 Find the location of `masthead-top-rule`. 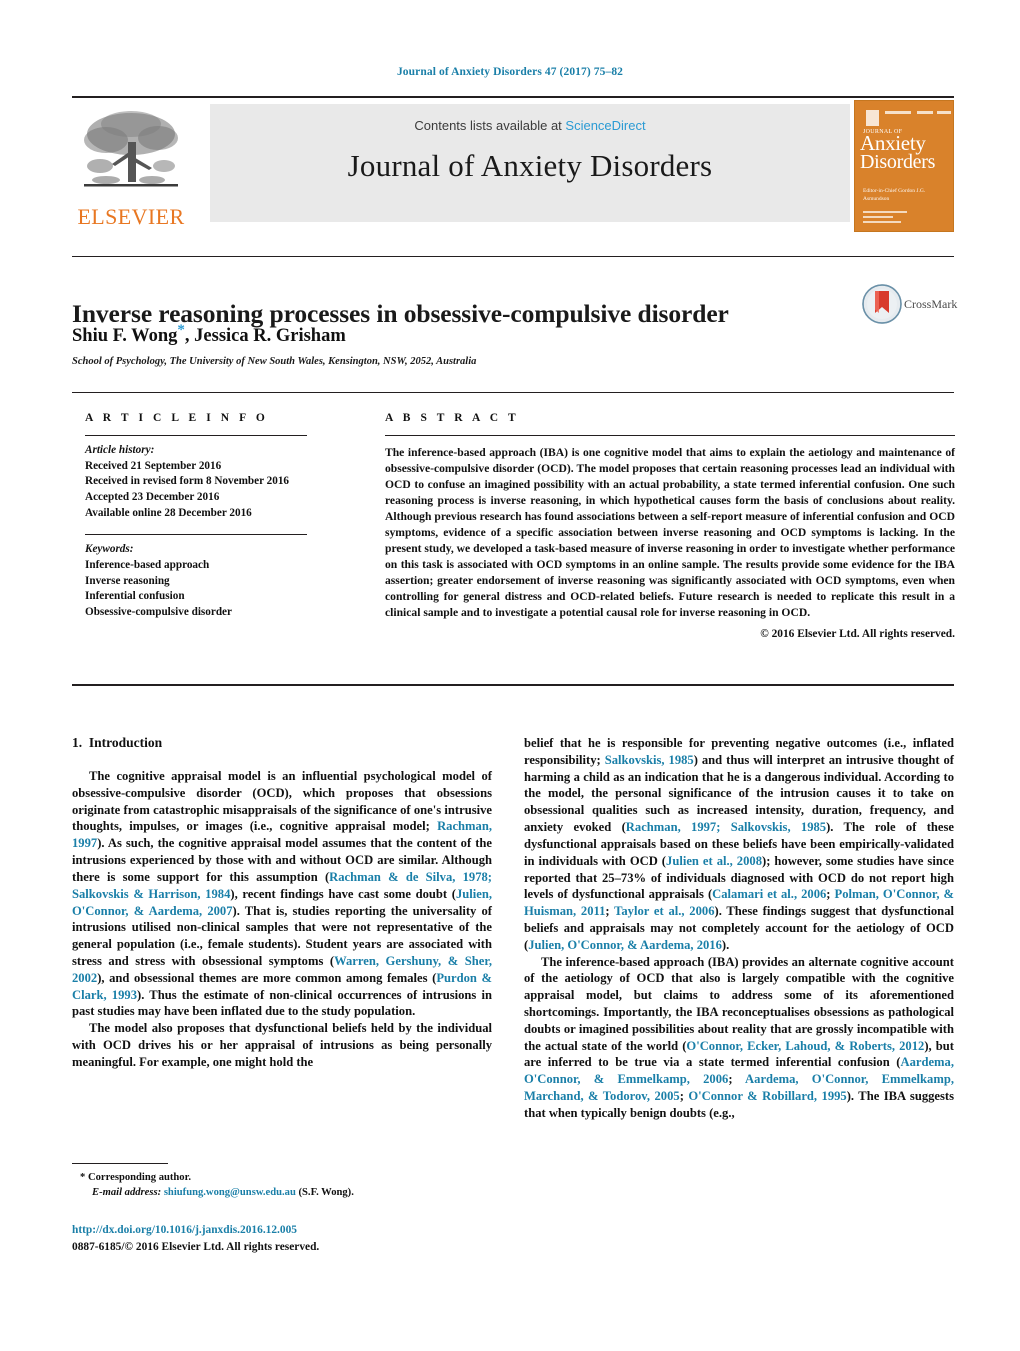

masthead-top-rule is located at coordinates (513, 97).